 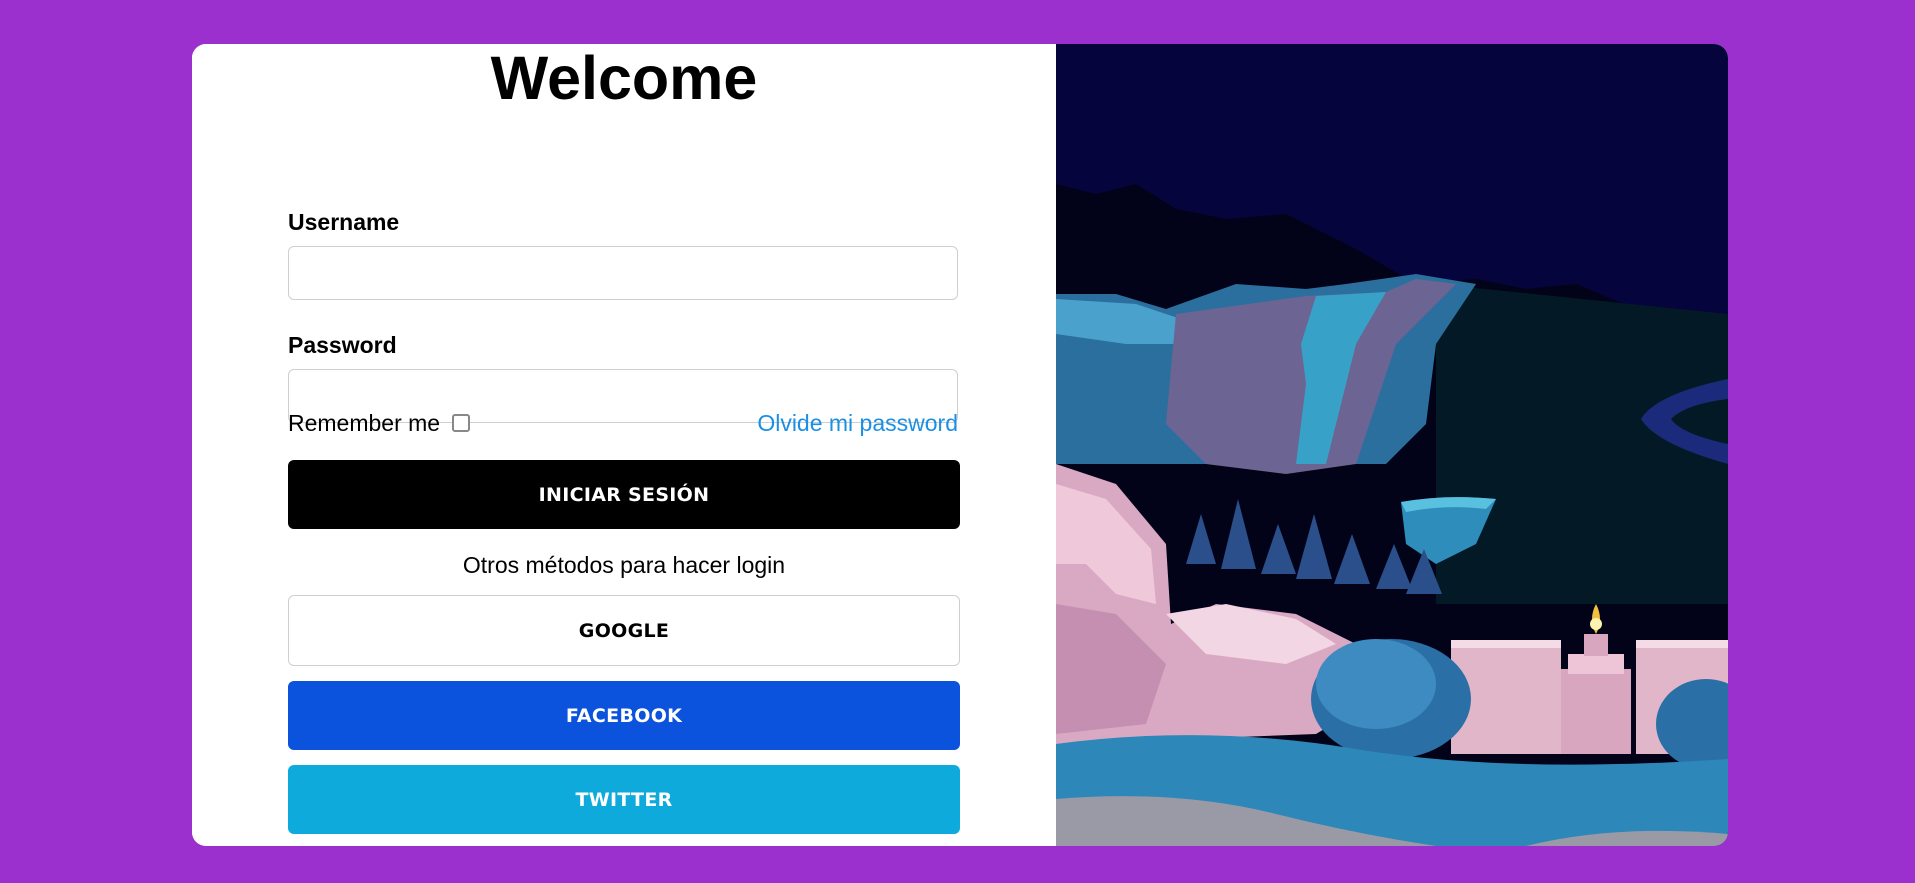 I want to click on remember-me: Remember me, so click(x=379, y=423).